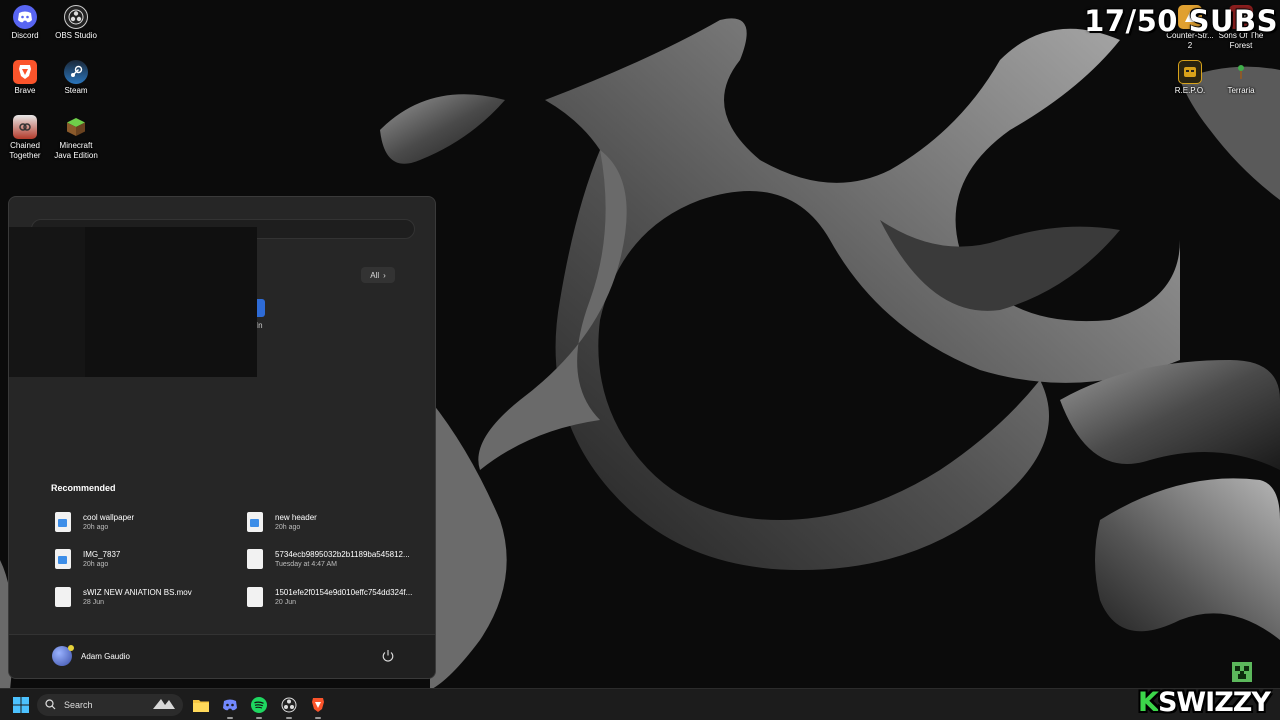 The image size is (1280, 720). What do you see at coordinates (222, 656) in the screenshot?
I see `start-menu-footer: Adam Gaudio` at bounding box center [222, 656].